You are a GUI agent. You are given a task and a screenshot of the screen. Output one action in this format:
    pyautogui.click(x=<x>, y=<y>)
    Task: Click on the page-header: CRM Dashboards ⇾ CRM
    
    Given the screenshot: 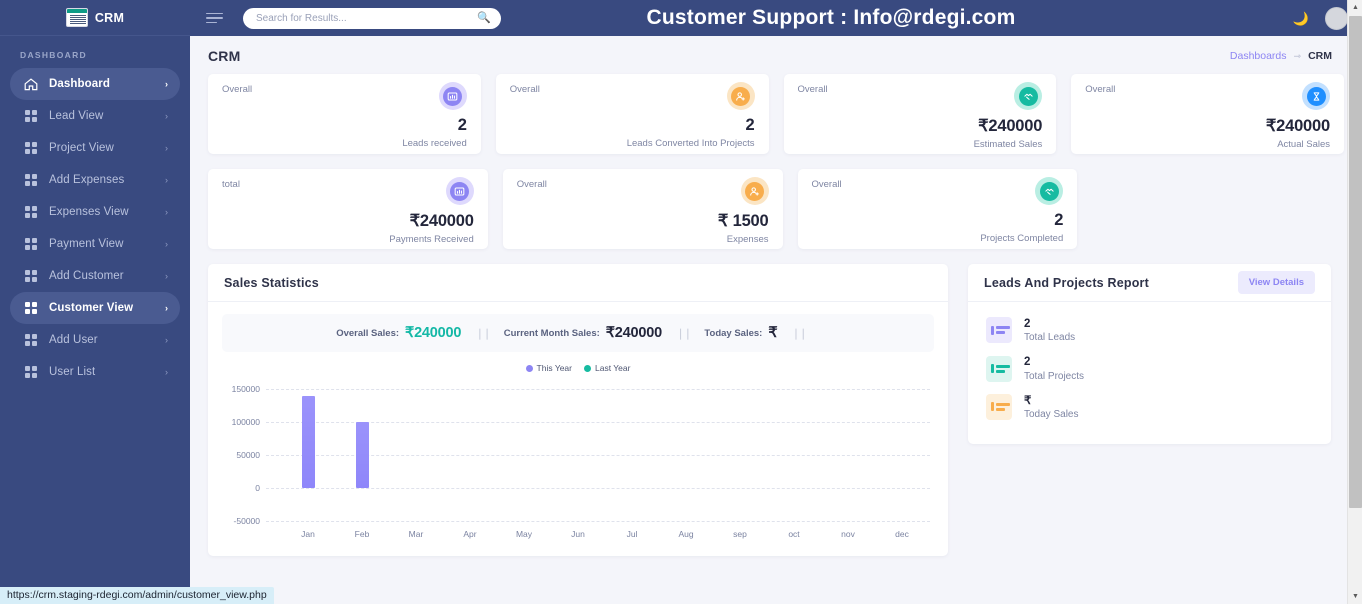 What is the action you would take?
    pyautogui.click(x=776, y=55)
    